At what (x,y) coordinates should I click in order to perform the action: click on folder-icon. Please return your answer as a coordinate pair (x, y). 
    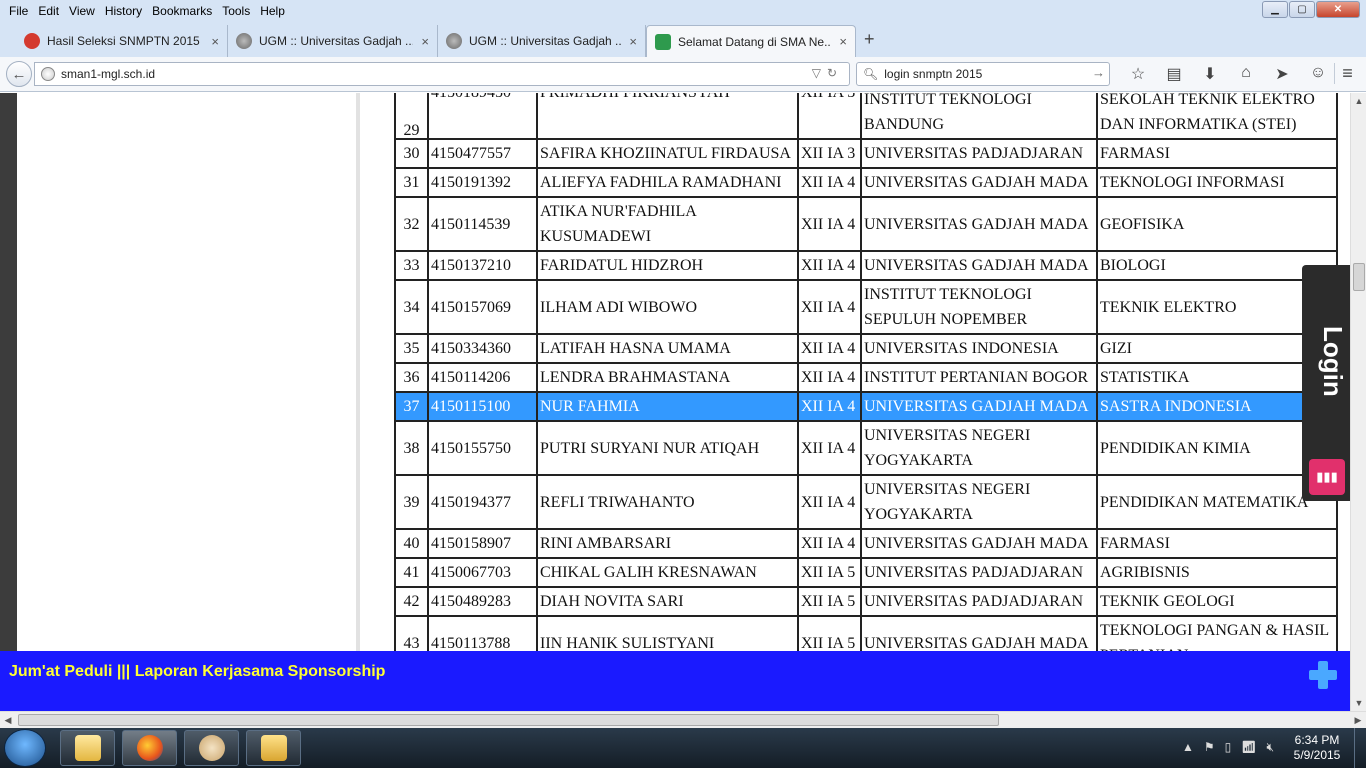
    Looking at the image, I should click on (273, 748).